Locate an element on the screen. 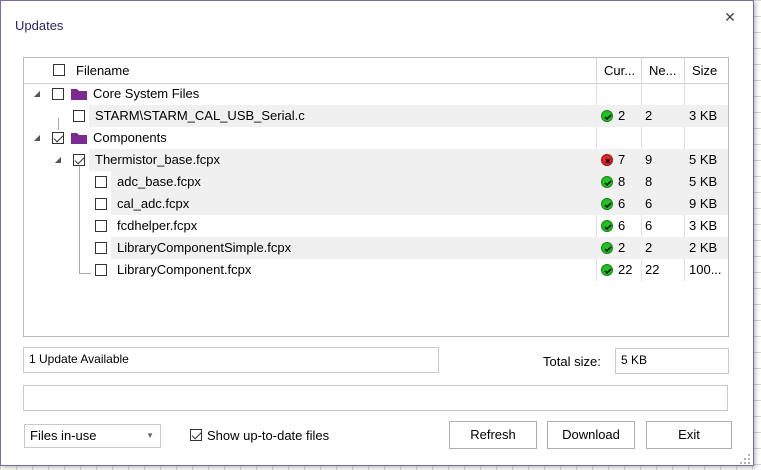 This screenshot has width=761, height=470. row-size: 2 KB is located at coordinates (703, 247).